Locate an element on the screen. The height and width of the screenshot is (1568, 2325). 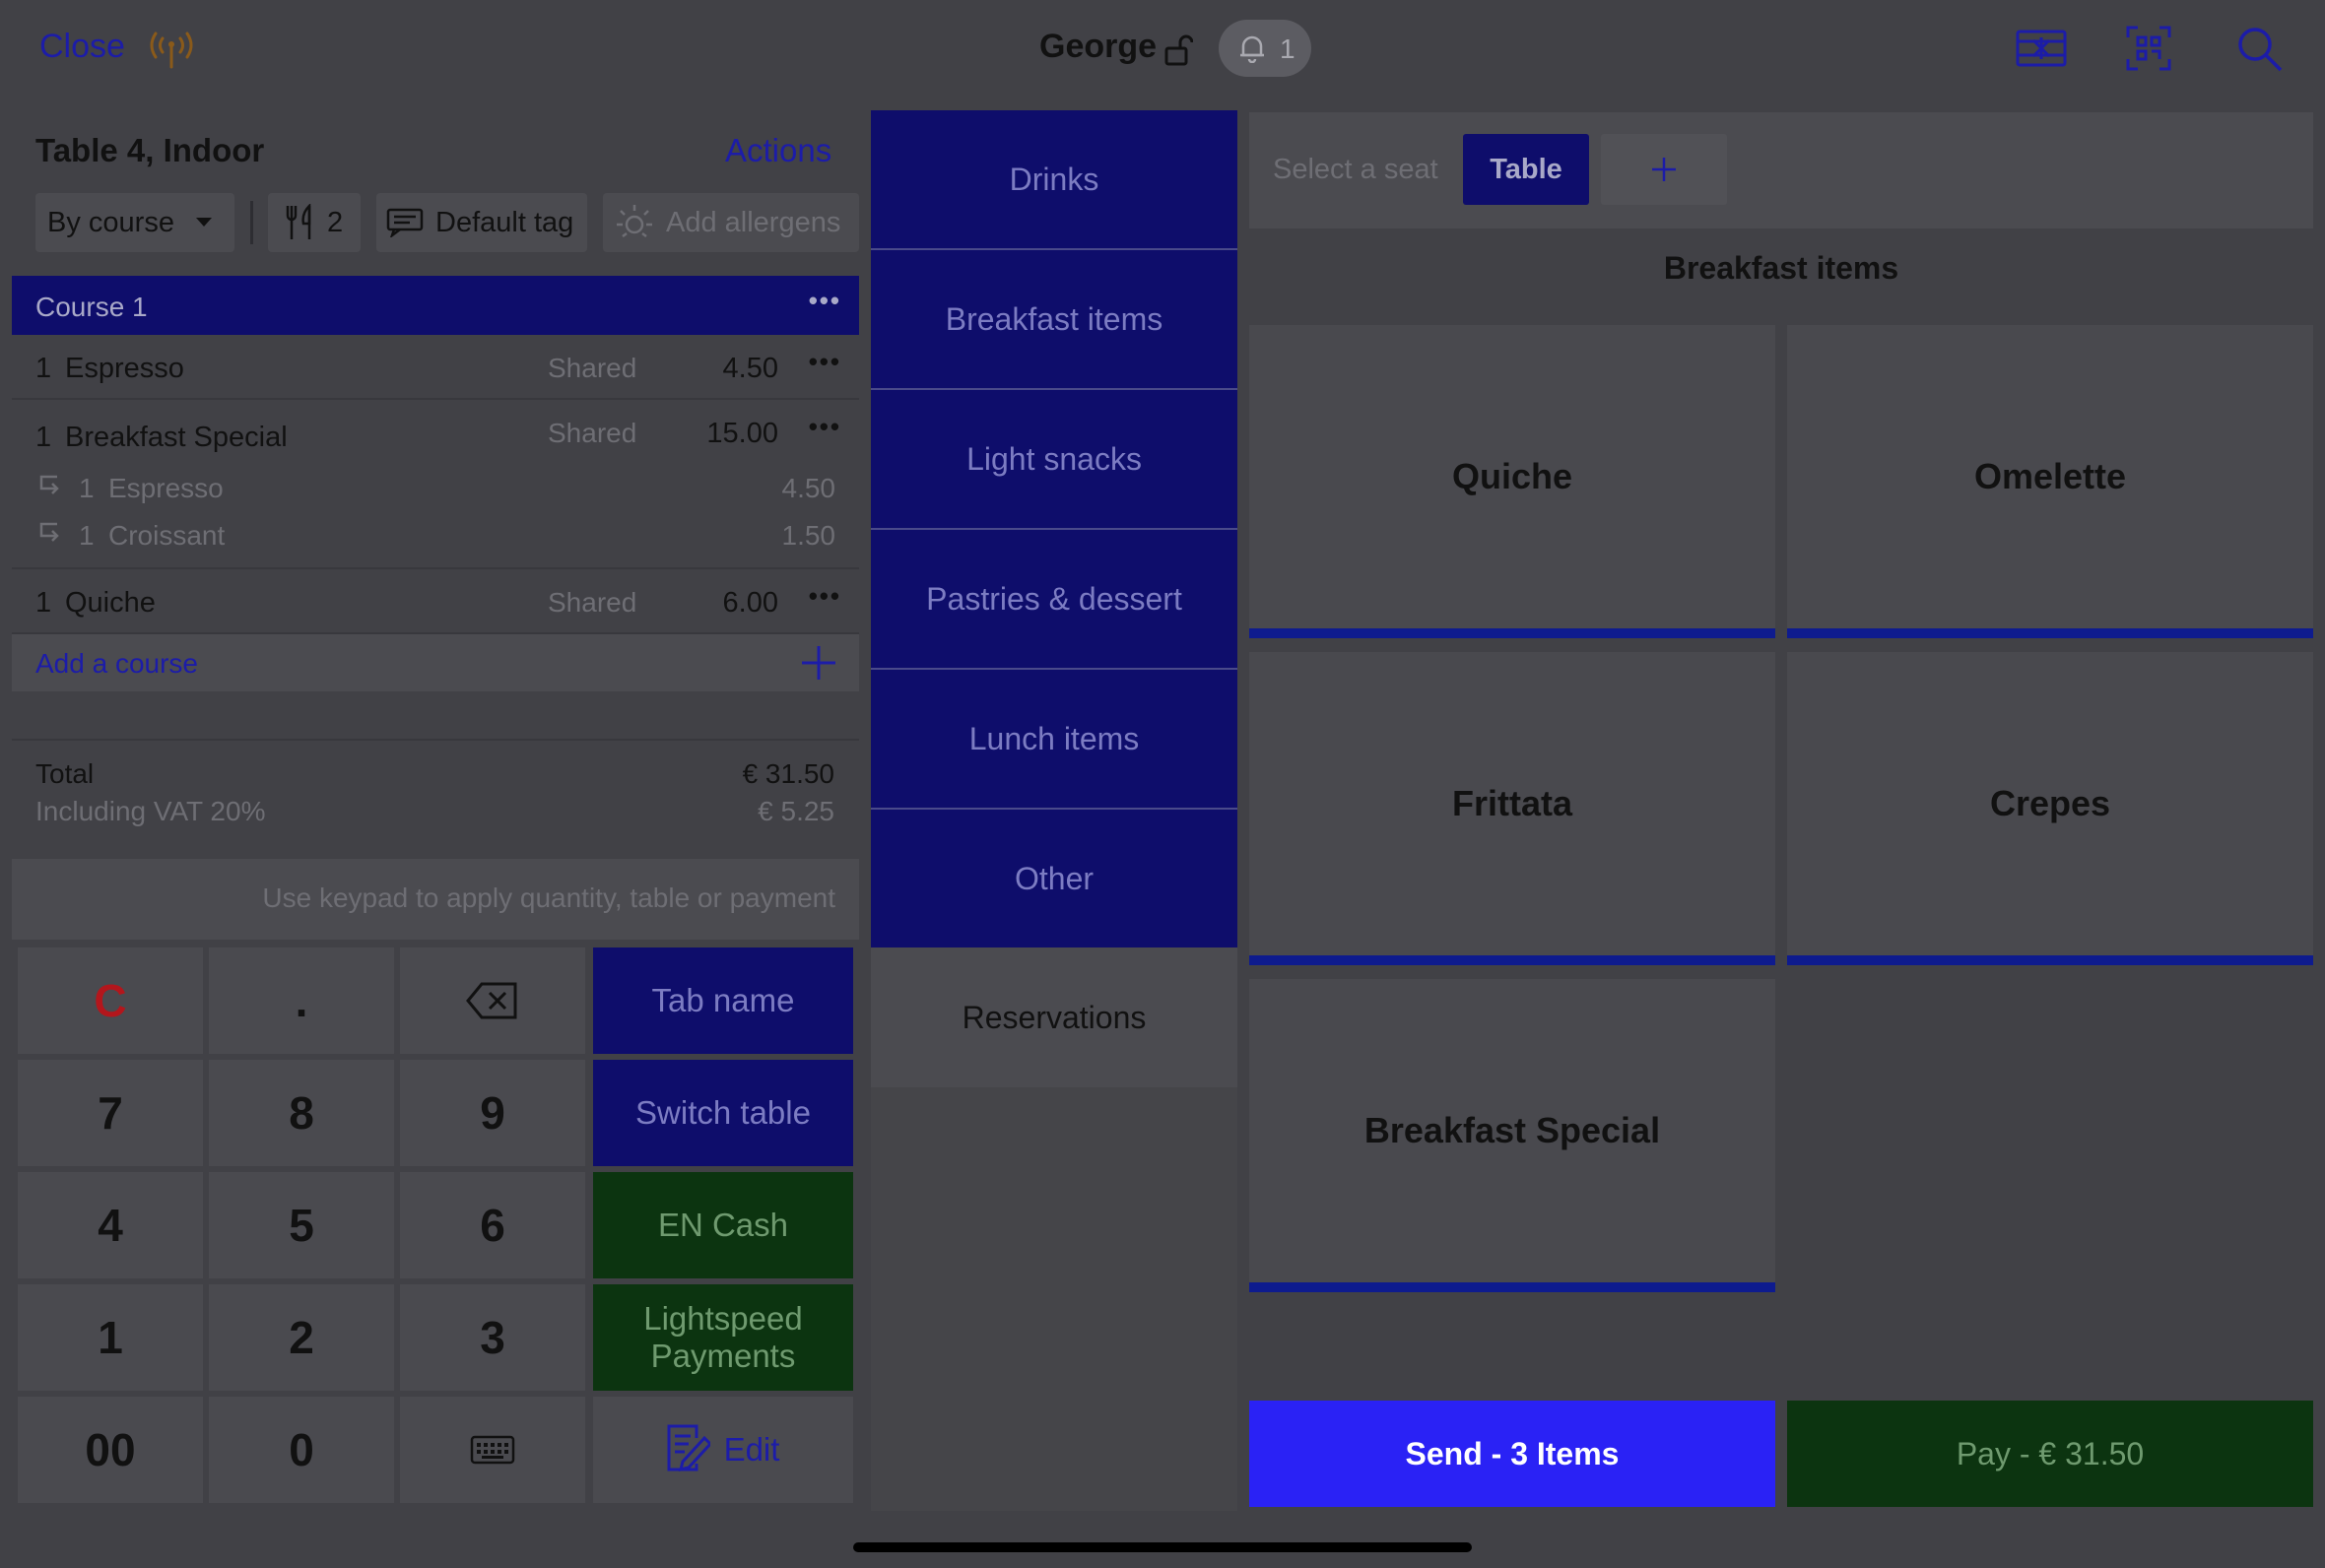
order-line: 1 Quiche Shared 6.00 ••• is located at coordinates (435, 602).